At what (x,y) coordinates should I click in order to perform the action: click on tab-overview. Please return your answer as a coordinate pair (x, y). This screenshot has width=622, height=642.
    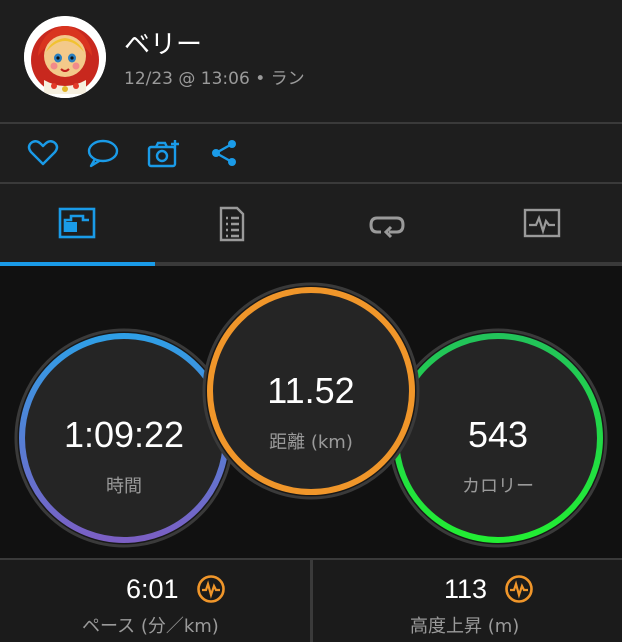
    Looking at the image, I should click on (77, 224).